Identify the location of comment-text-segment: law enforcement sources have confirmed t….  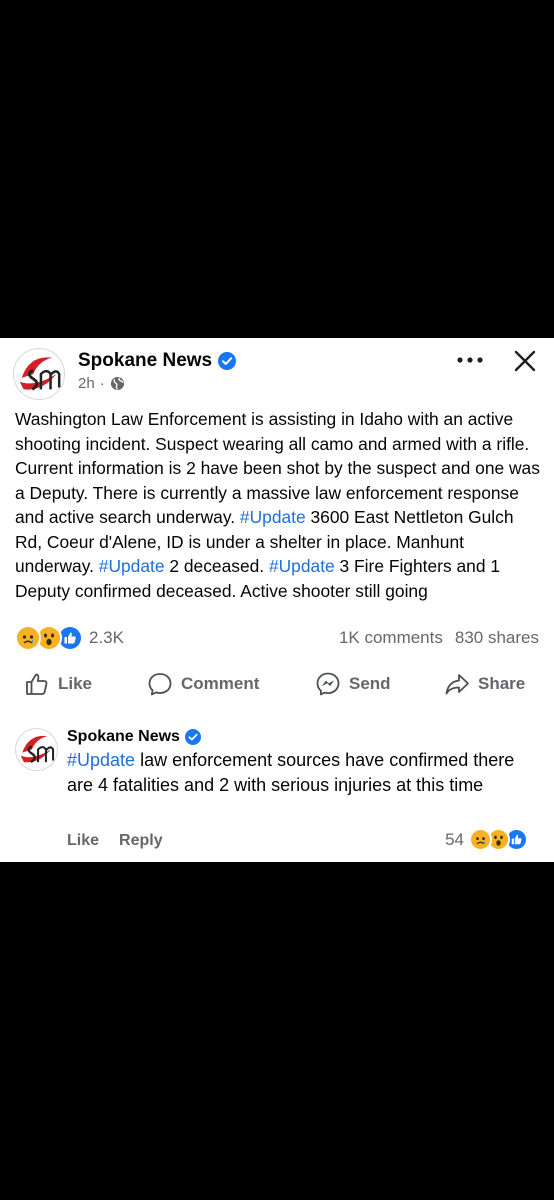
(291, 772).